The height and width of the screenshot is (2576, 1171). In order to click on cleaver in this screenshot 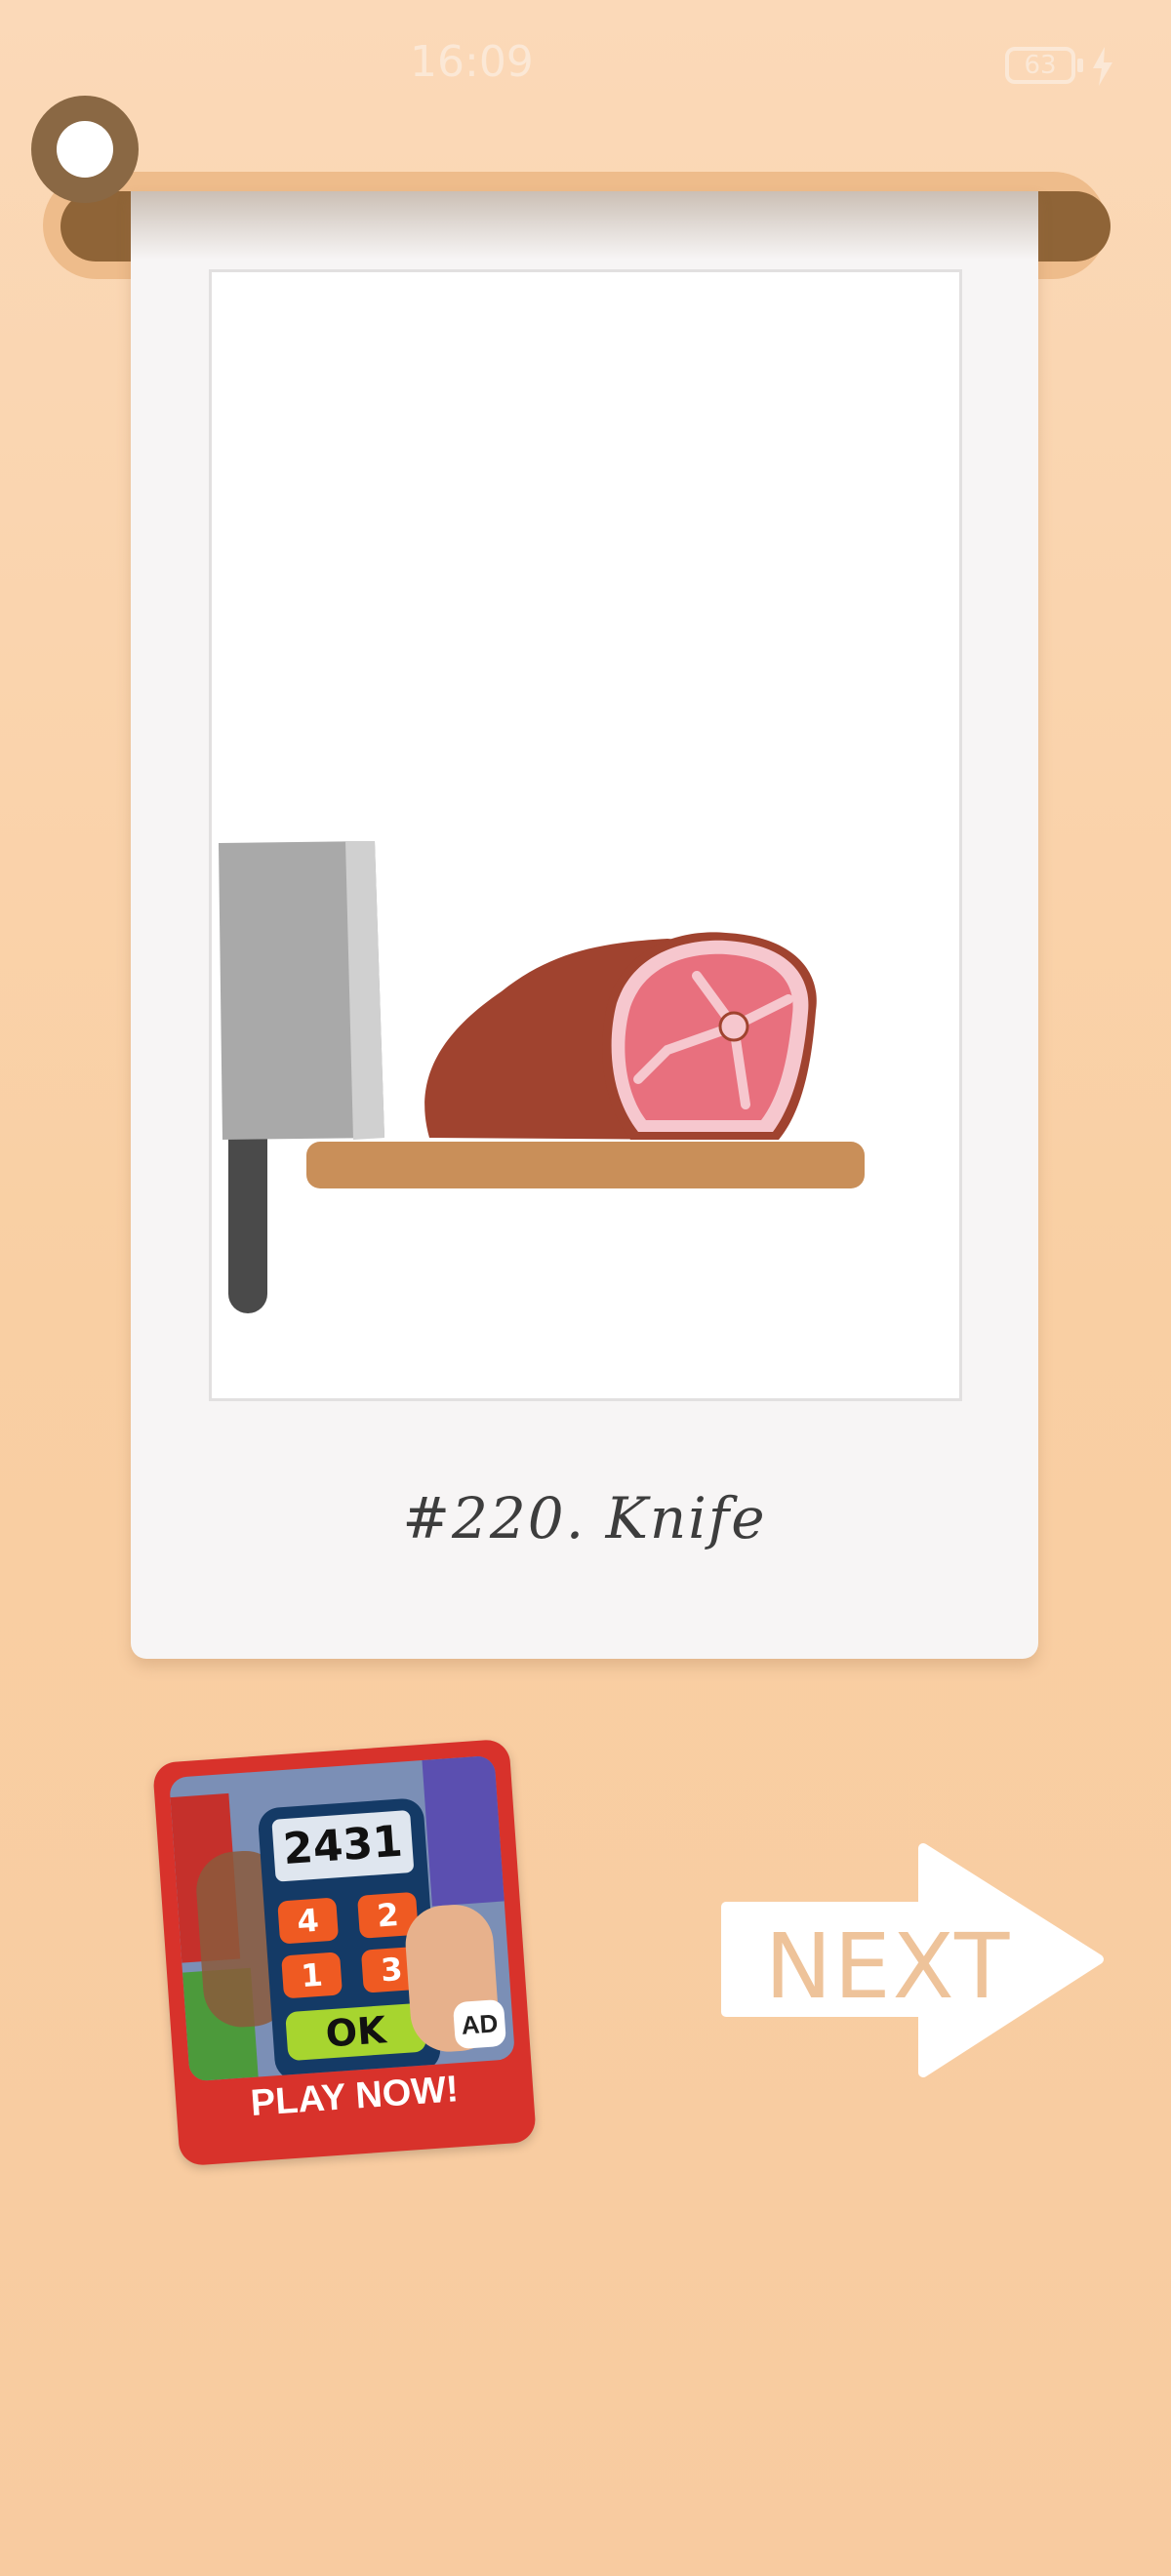, I will do `click(301, 1077)`.